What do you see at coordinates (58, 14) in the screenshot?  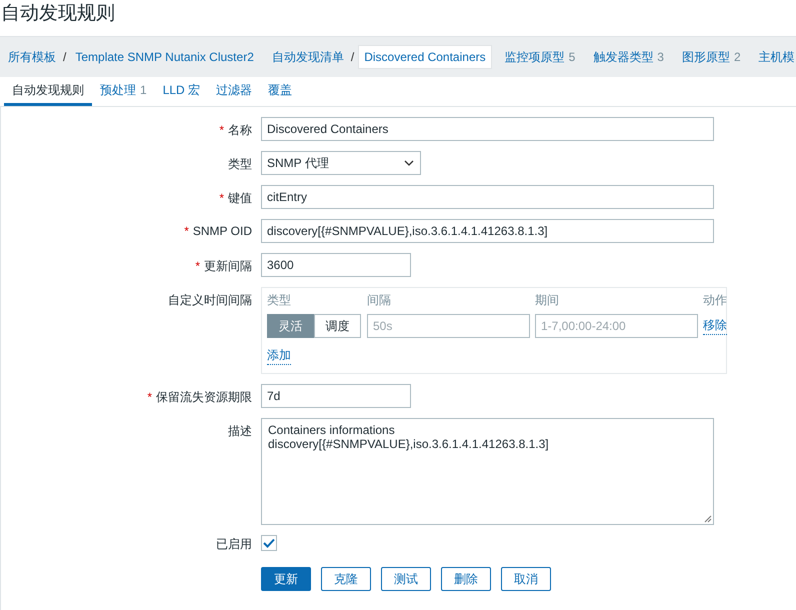 I see `page-title: 自动发现规则` at bounding box center [58, 14].